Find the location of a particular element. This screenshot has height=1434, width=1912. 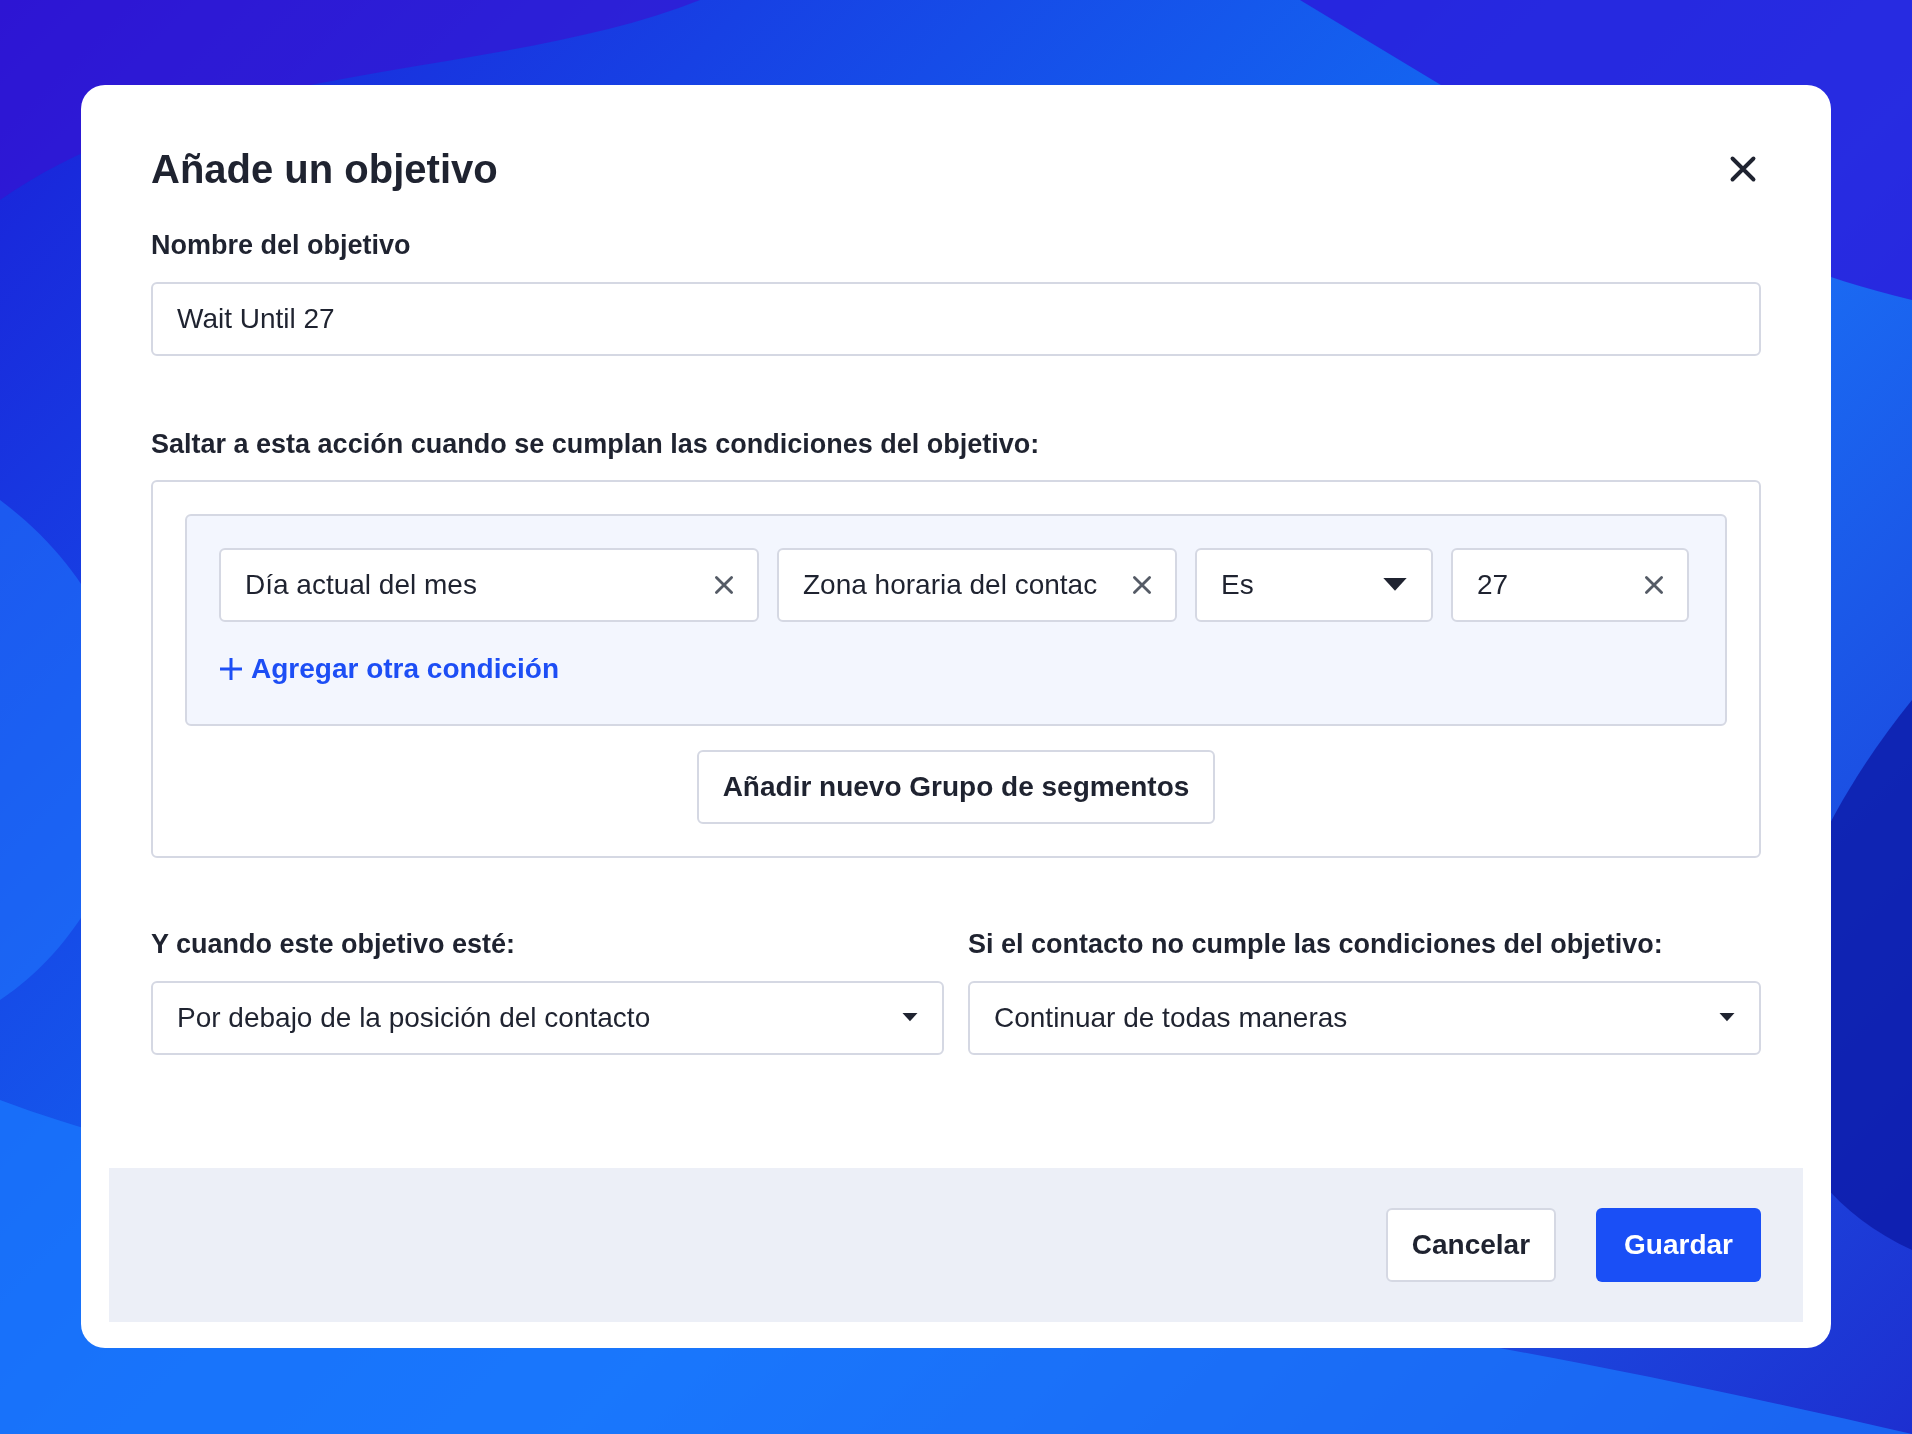

condition-field: 27 is located at coordinates (1570, 585).